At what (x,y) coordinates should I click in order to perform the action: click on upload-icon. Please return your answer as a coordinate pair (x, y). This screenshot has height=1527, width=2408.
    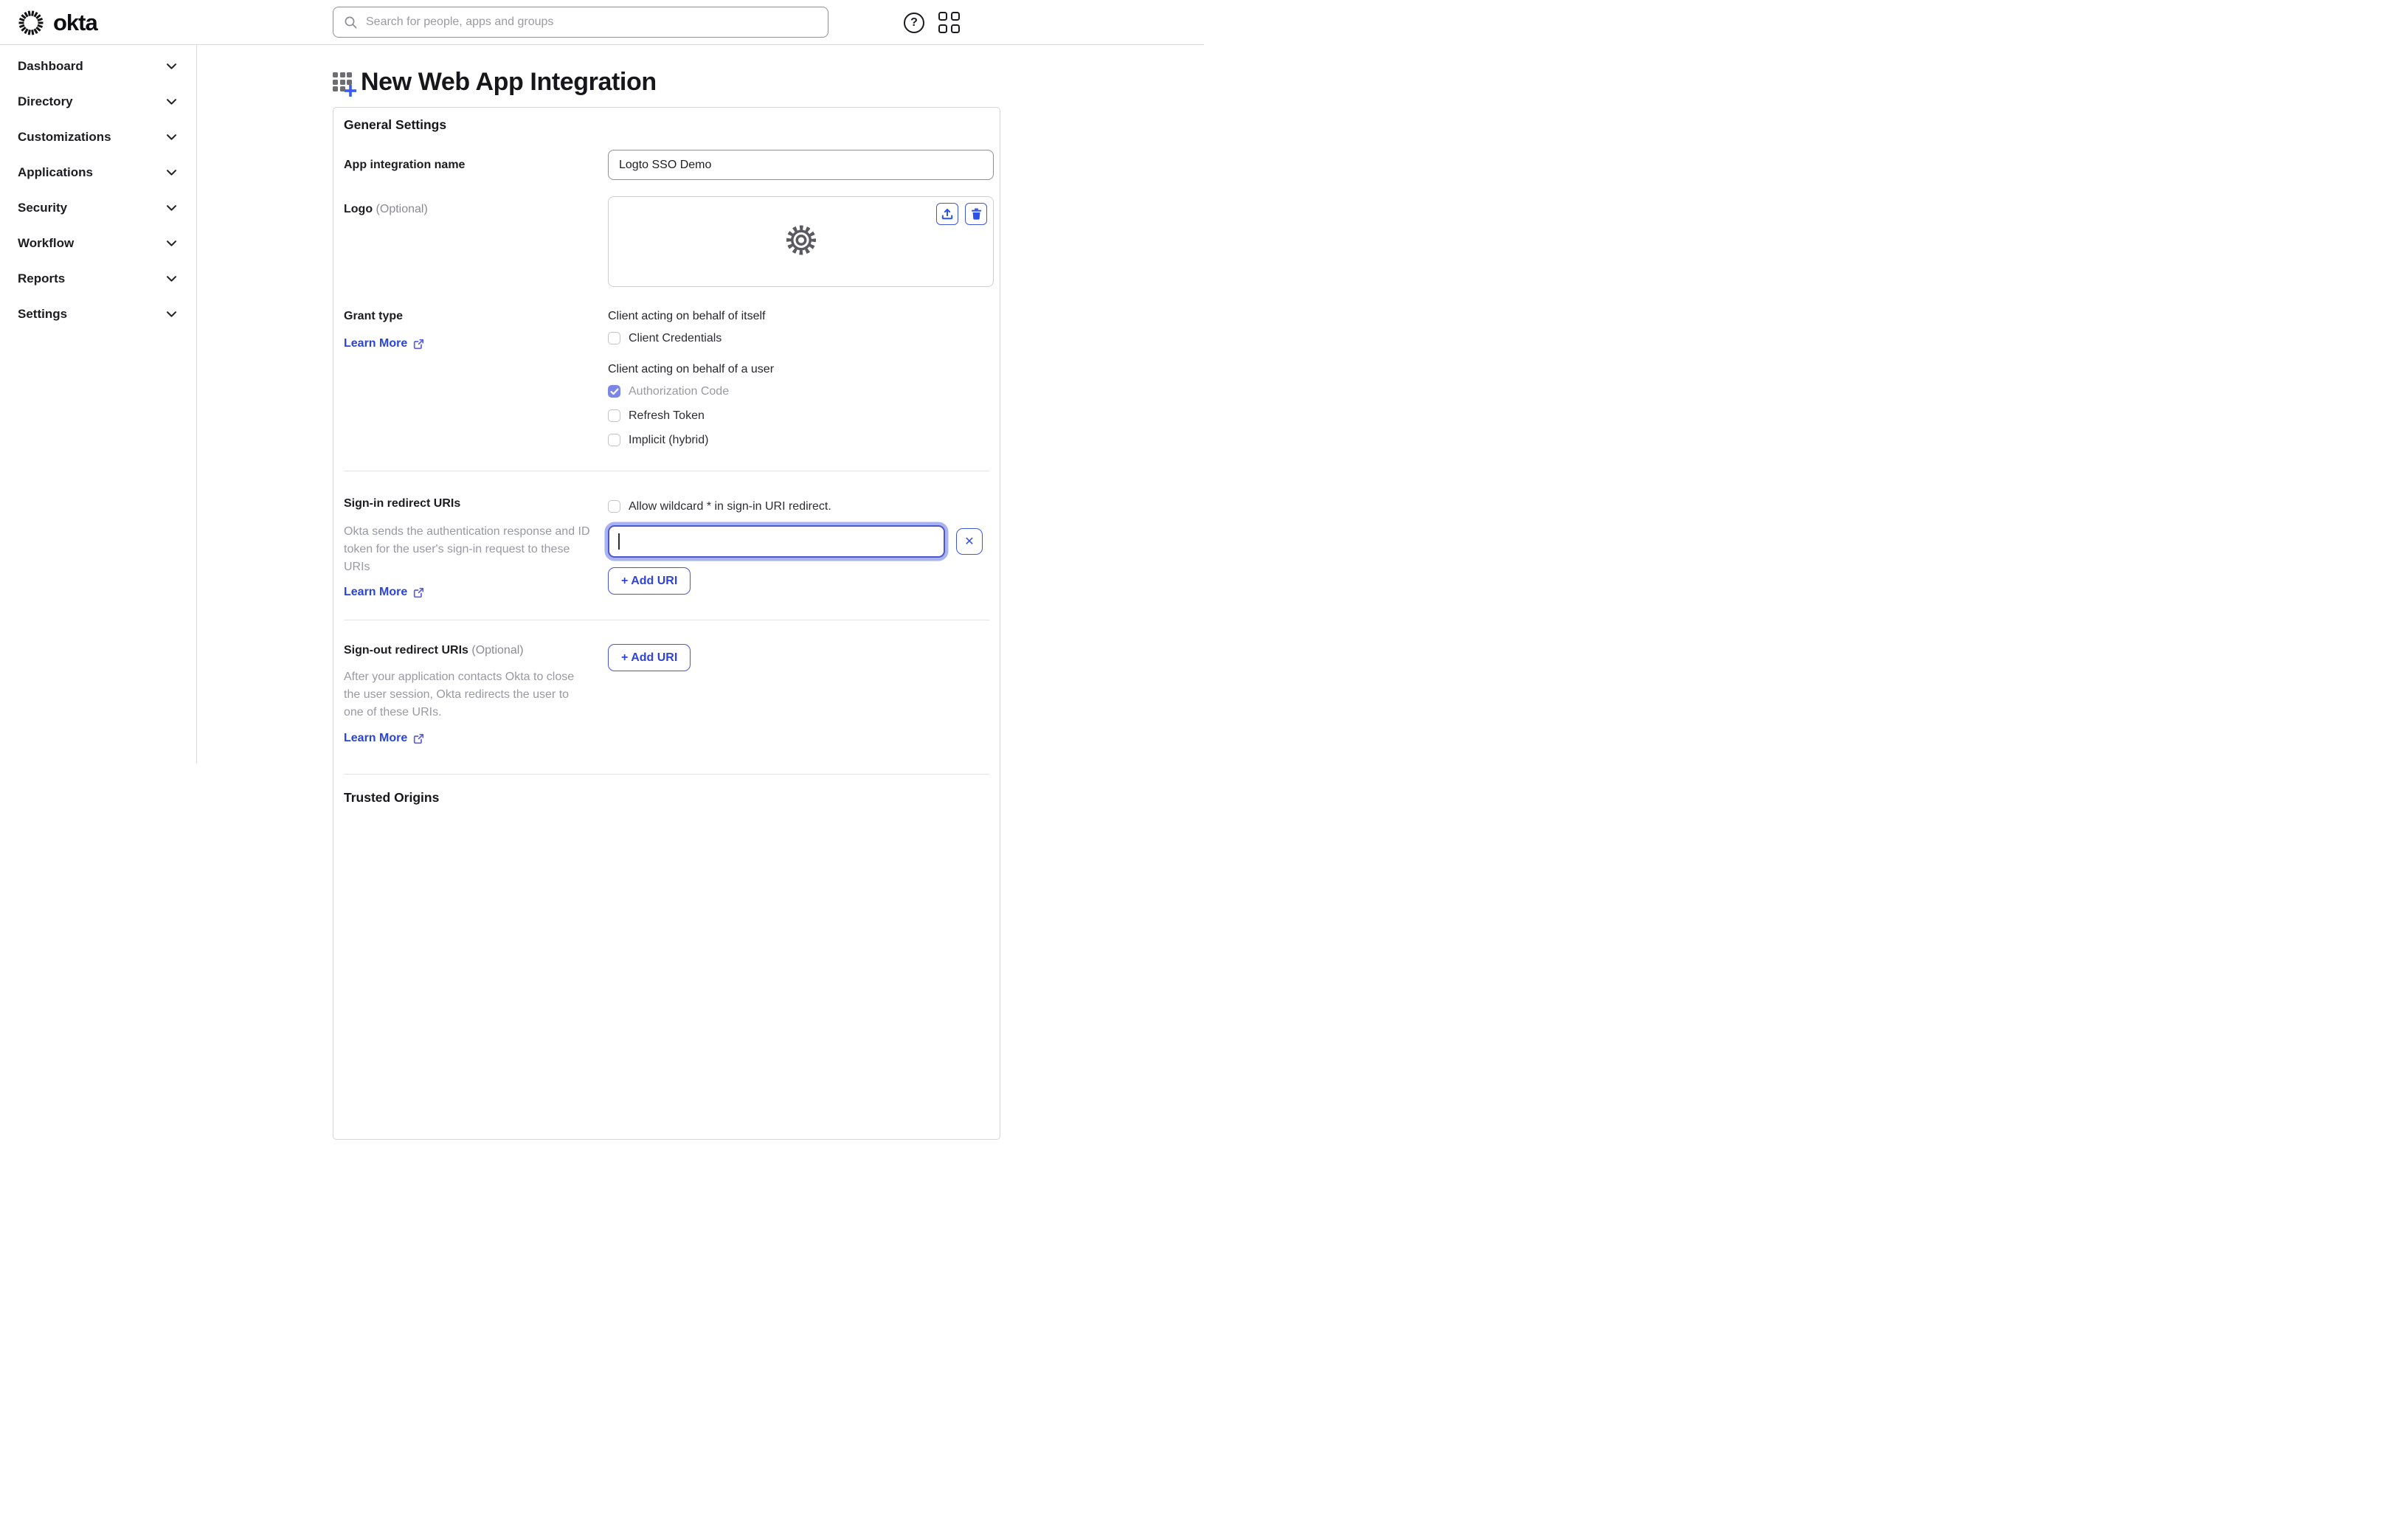
    Looking at the image, I should click on (947, 214).